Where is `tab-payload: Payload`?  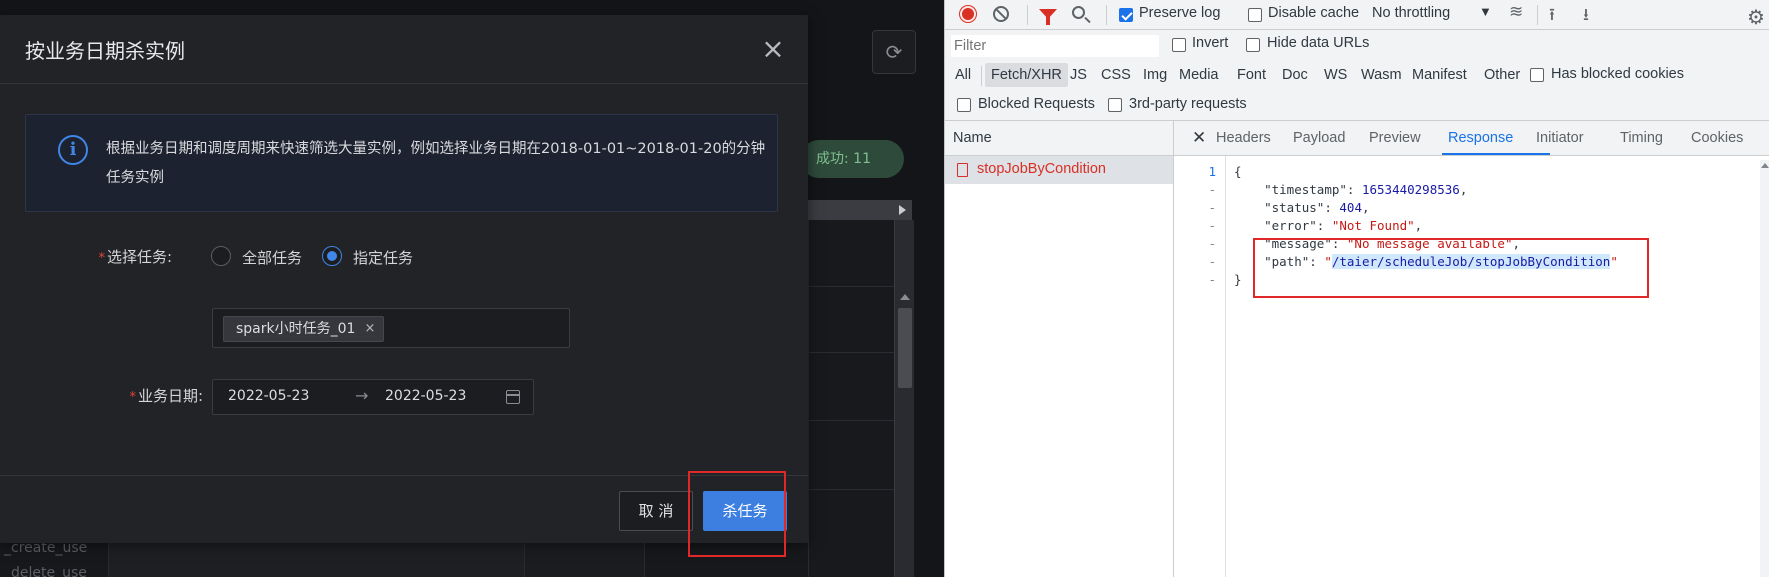
tab-payload: Payload is located at coordinates (1319, 138).